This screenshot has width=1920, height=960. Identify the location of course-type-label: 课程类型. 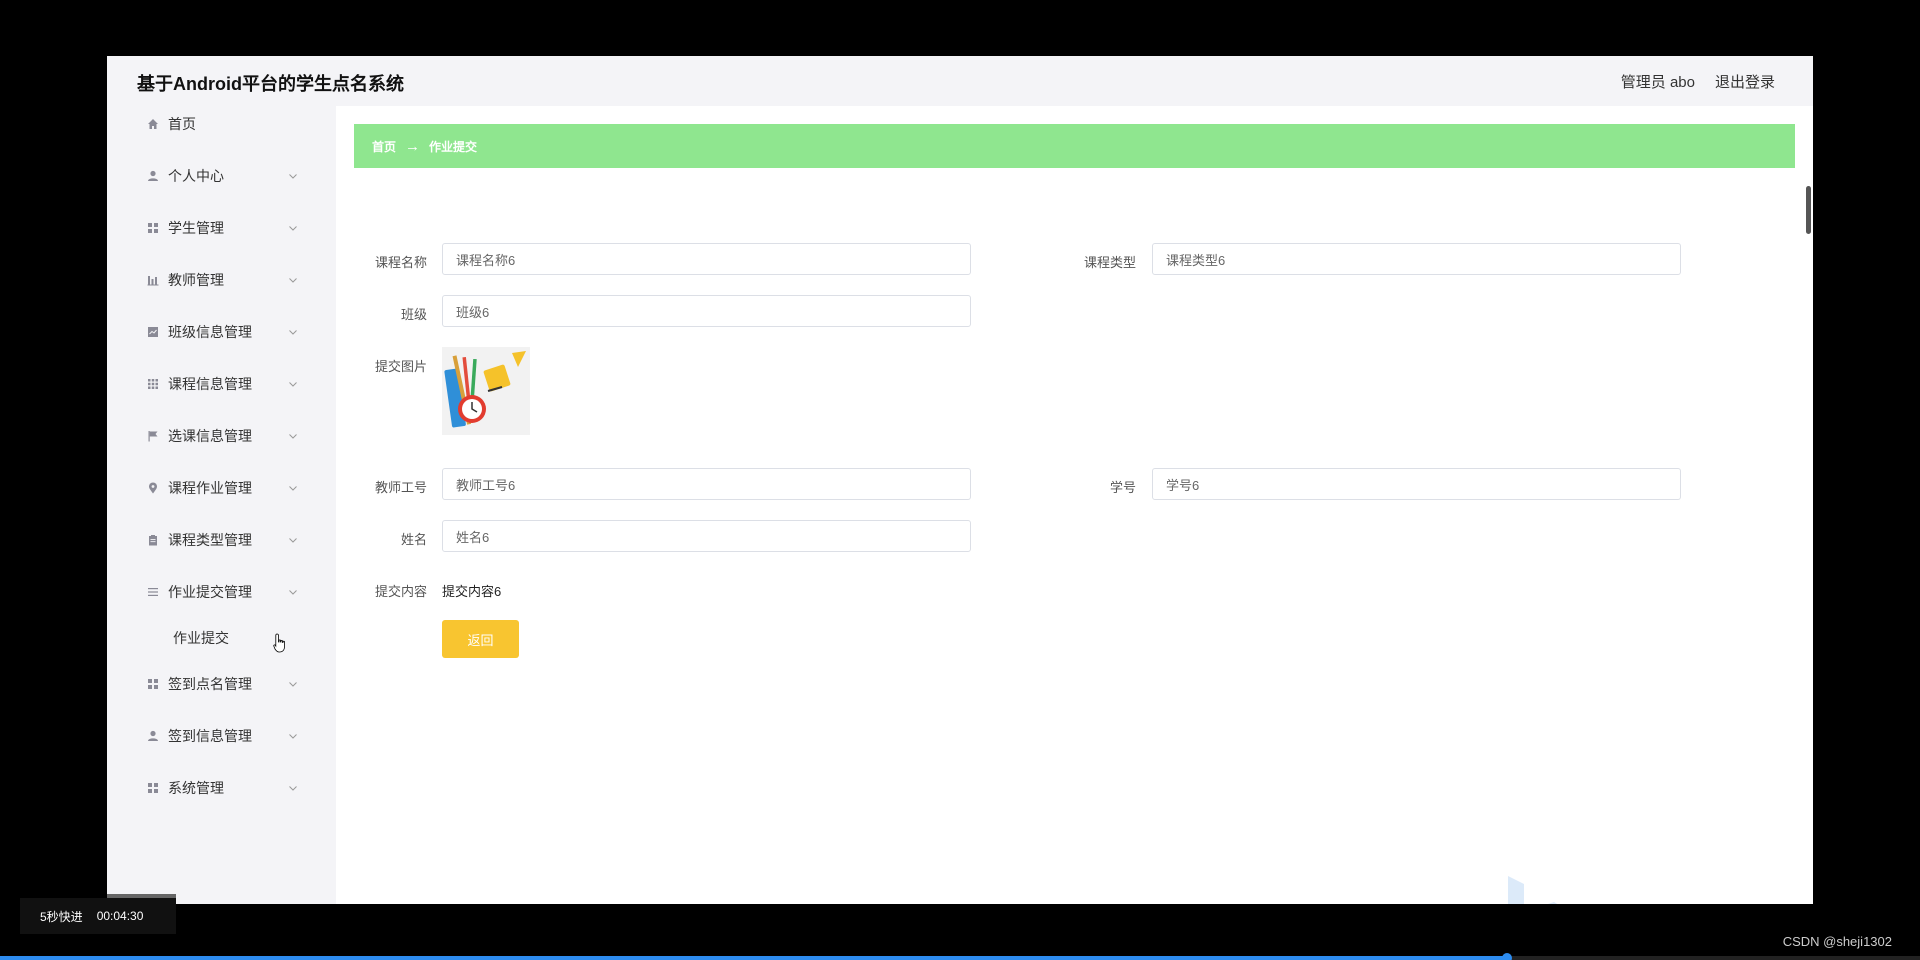
(1109, 262).